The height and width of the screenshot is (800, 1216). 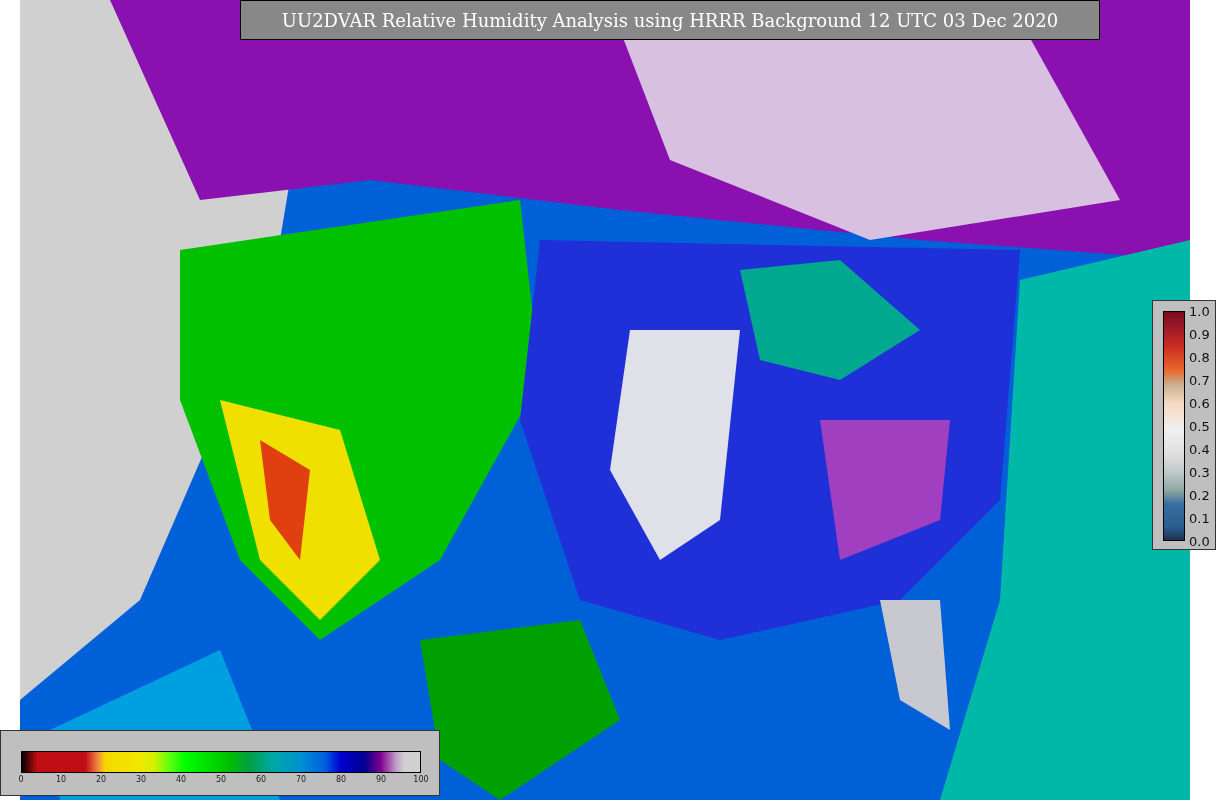 What do you see at coordinates (261, 779) in the screenshot?
I see `tick-label: 60` at bounding box center [261, 779].